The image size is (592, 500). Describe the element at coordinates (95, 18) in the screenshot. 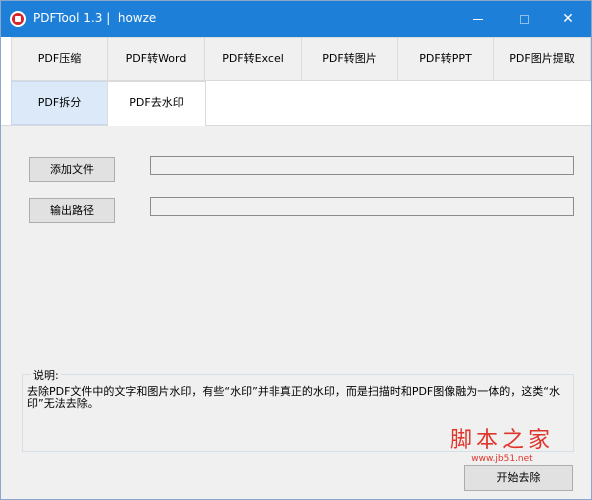

I see `window-title: PDFTool 1.3 | howze` at that location.